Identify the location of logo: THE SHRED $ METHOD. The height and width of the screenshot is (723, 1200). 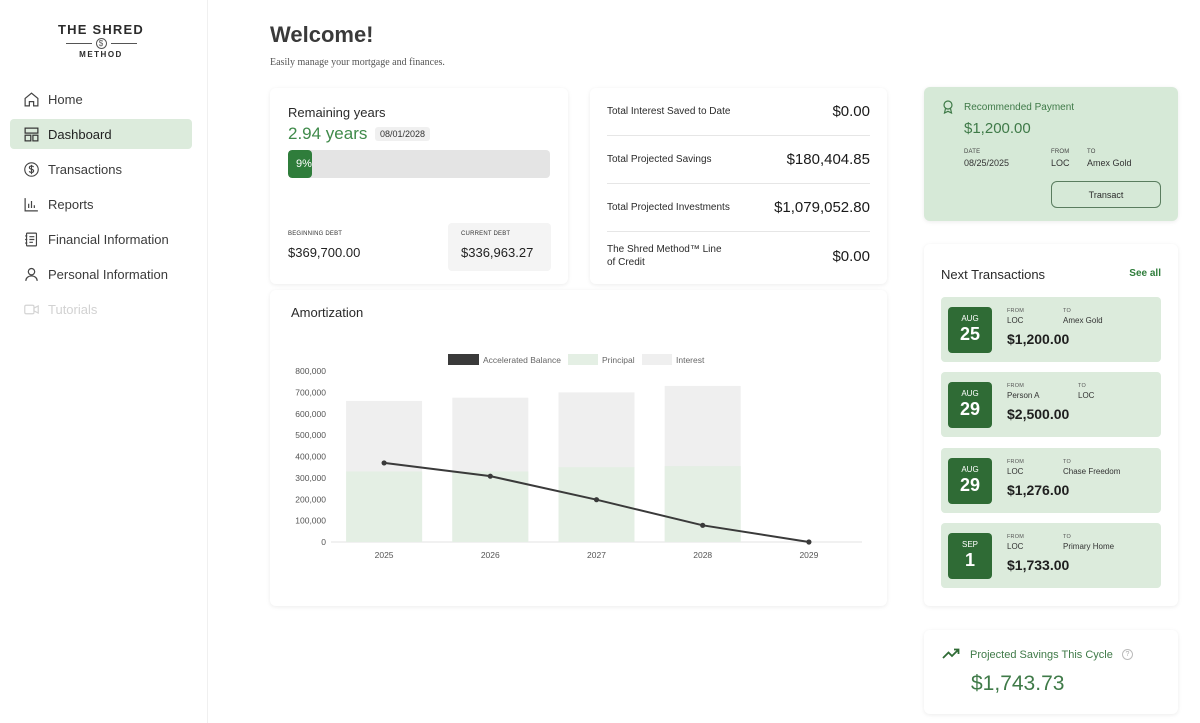
(101, 40).